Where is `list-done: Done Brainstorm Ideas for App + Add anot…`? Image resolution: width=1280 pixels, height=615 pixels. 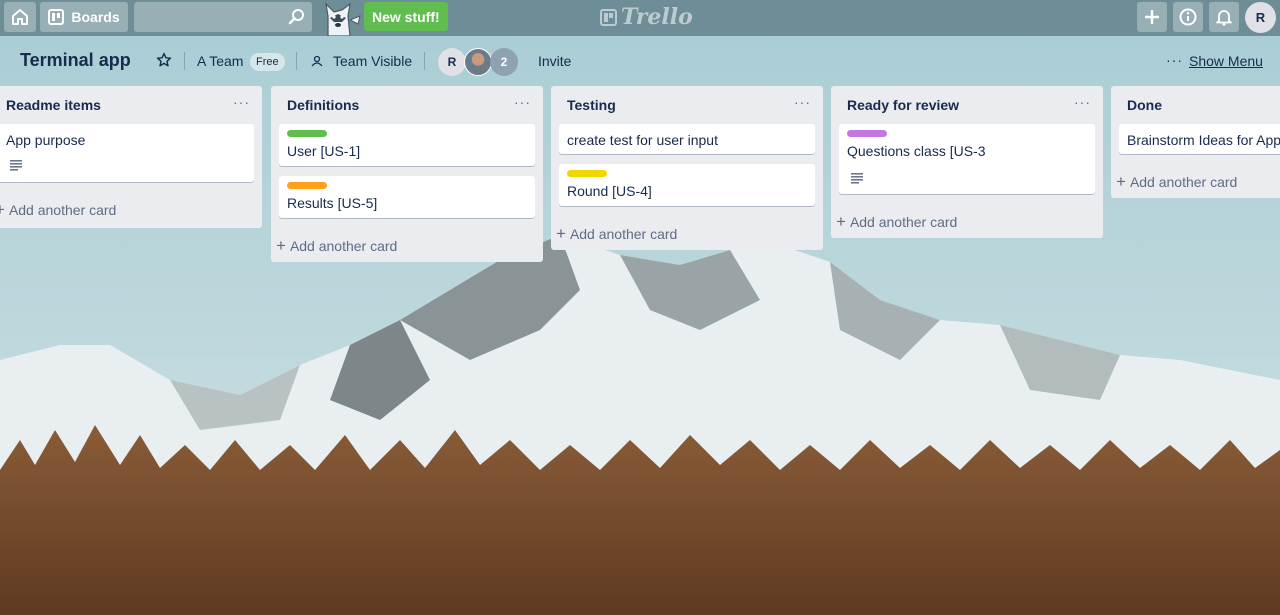
list-done: Done Brainstorm Ideas for App + Add anot… is located at coordinates (1195, 142).